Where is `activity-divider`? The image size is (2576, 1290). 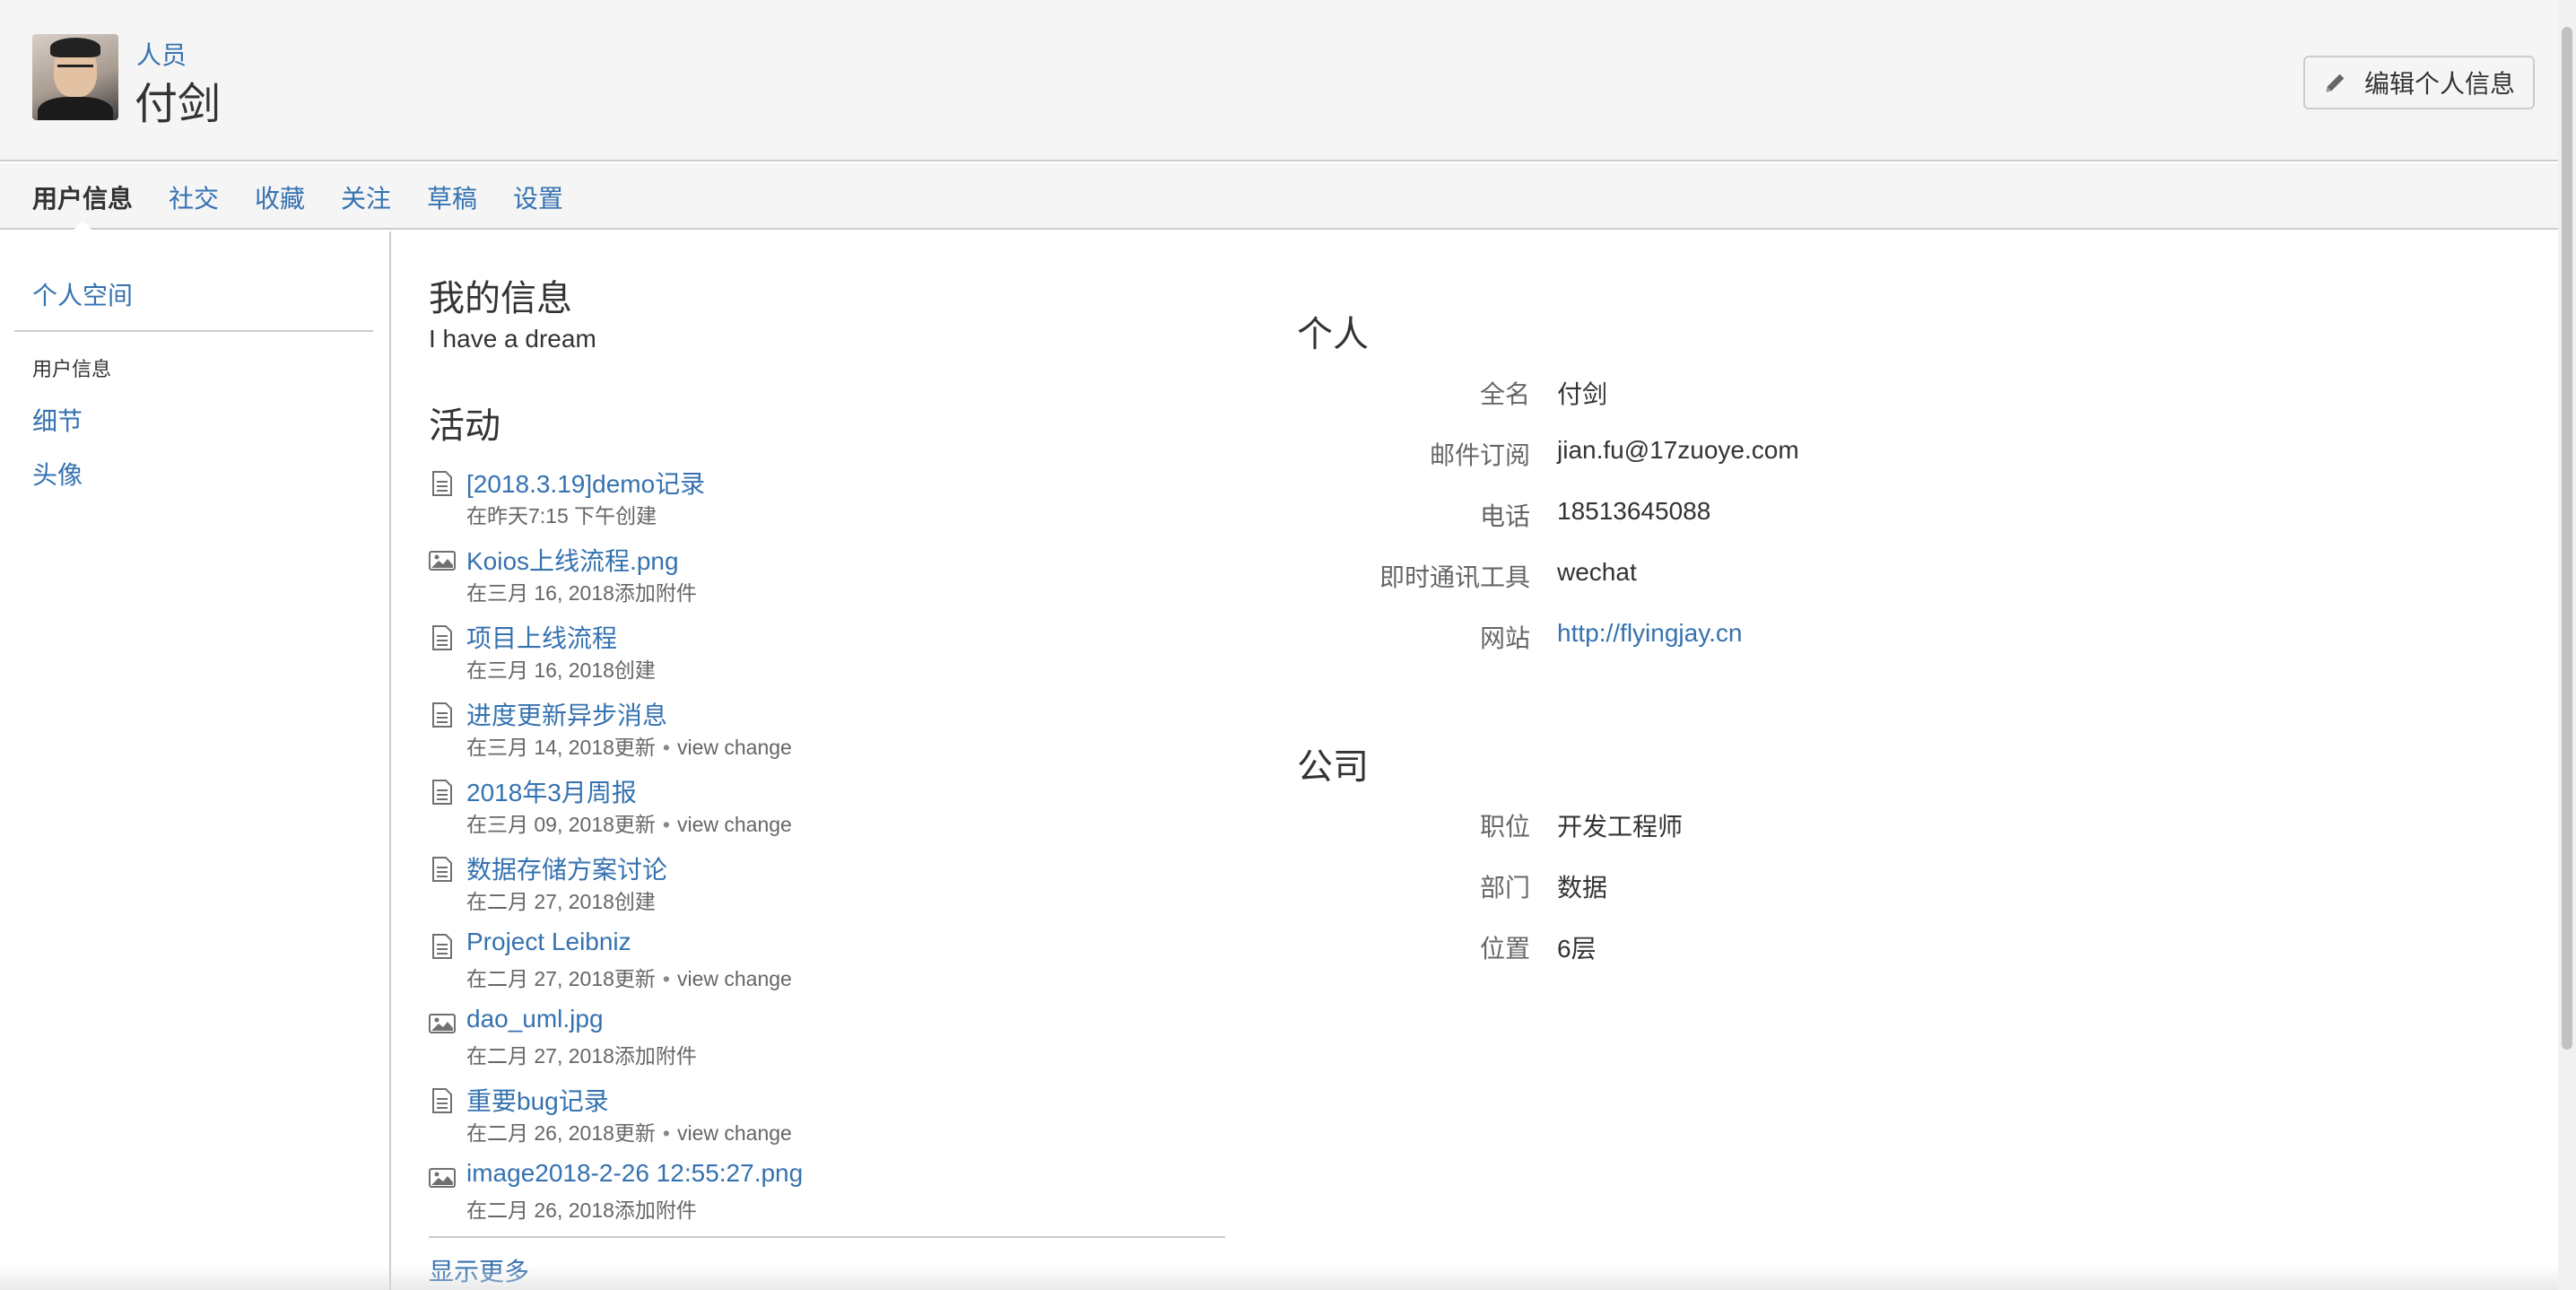 activity-divider is located at coordinates (827, 1237).